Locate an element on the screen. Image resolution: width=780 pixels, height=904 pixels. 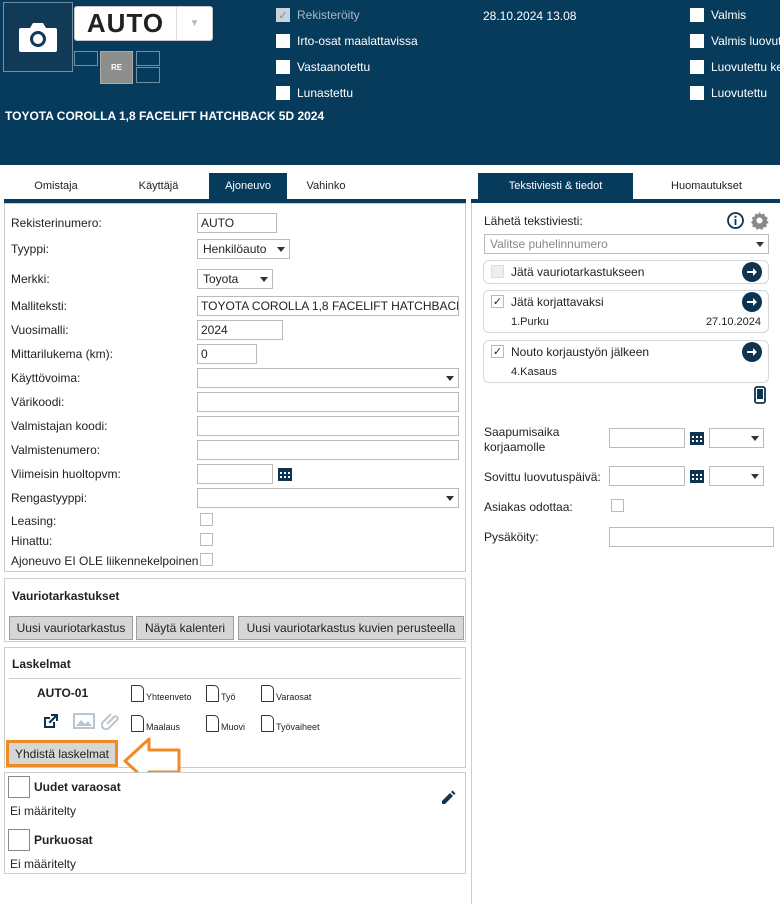
checkbox: ✓ is located at coordinates (283, 15).